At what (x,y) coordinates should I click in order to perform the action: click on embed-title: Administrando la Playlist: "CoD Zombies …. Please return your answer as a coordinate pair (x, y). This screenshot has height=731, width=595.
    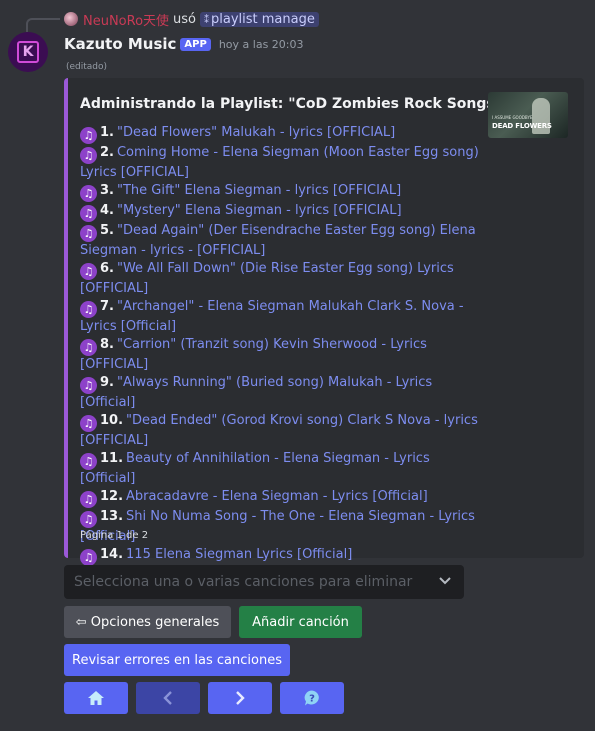
    Looking at the image, I should click on (291, 104).